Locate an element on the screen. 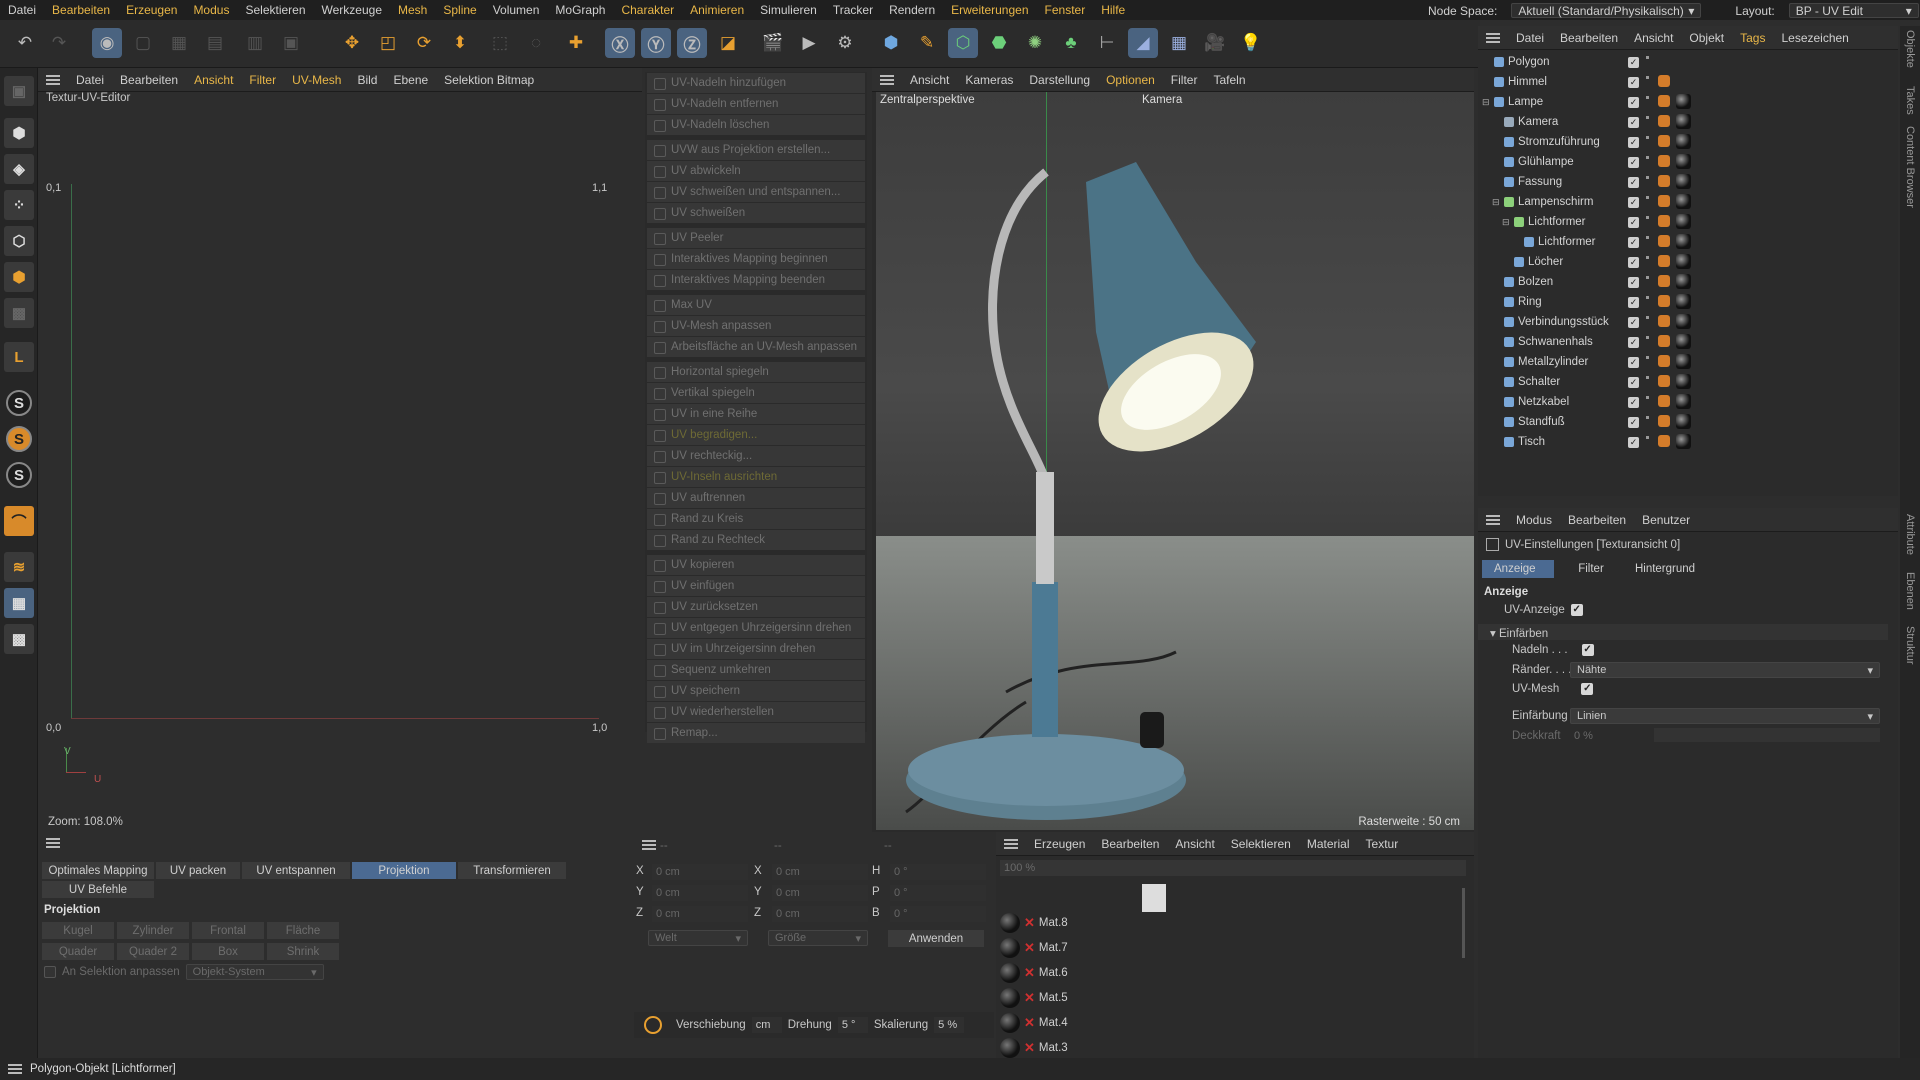  fit-selection-checkbox is located at coordinates (50, 972).